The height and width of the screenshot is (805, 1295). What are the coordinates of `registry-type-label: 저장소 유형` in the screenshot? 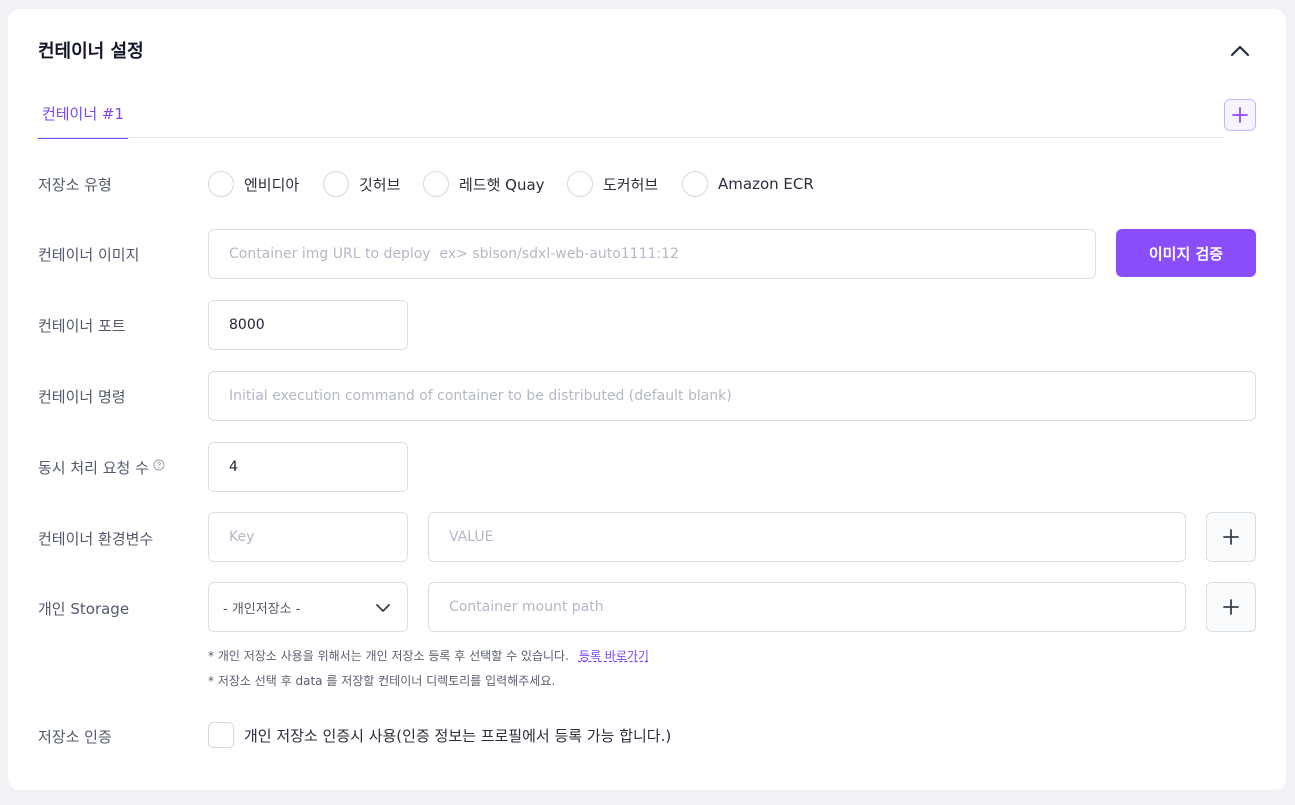 It's located at (75, 185).